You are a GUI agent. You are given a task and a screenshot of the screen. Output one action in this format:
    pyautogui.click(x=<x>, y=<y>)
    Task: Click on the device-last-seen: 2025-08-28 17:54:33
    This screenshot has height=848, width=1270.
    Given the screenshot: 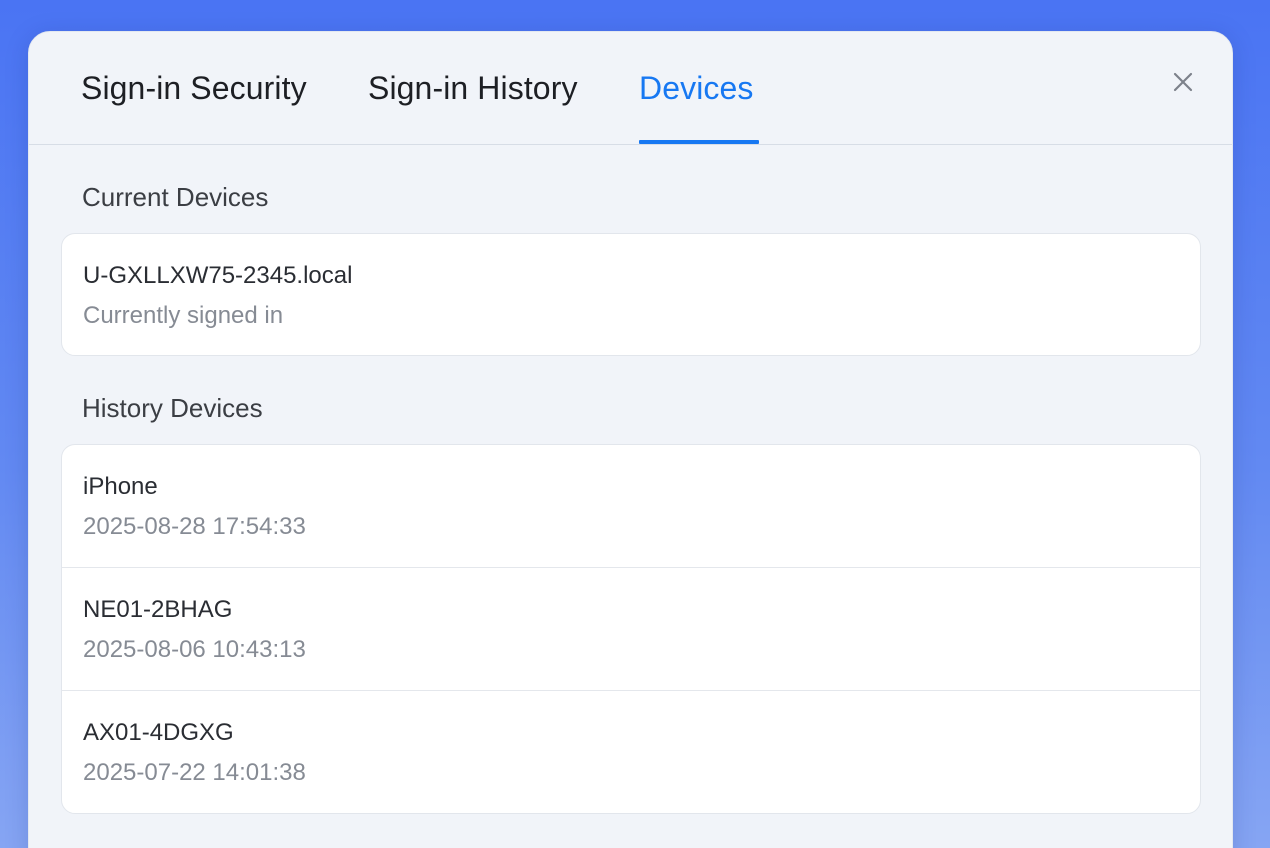 What is the action you would take?
    pyautogui.click(x=194, y=526)
    